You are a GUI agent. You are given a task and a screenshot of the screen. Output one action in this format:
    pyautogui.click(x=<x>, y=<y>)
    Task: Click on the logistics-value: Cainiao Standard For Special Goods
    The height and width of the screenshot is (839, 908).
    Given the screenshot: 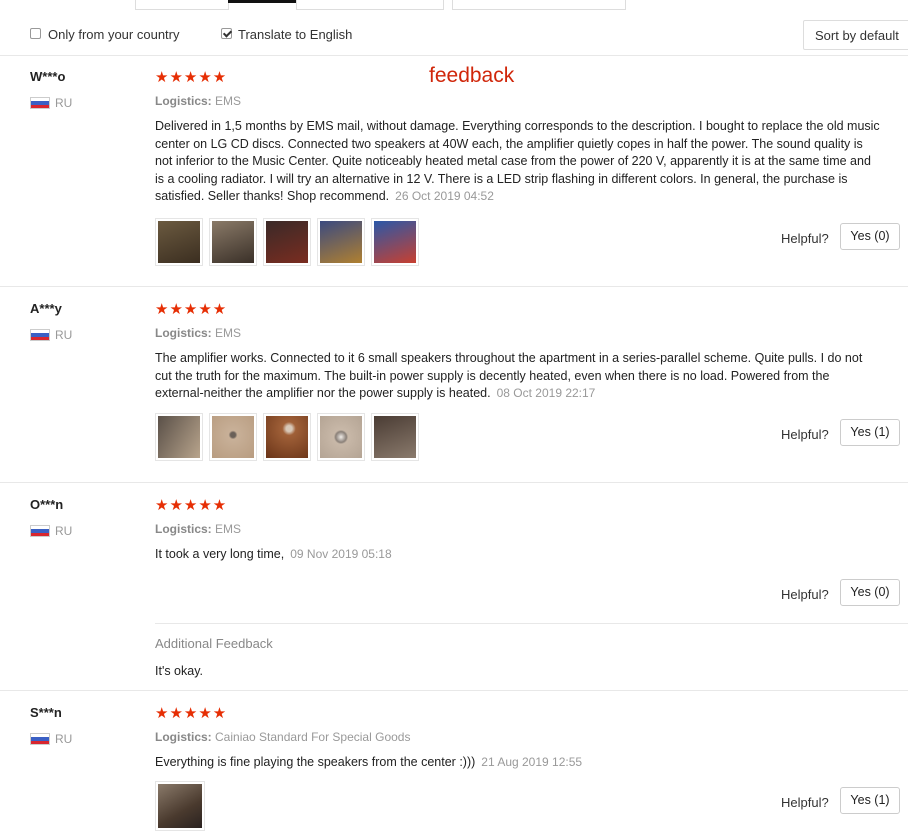 What is the action you would take?
    pyautogui.click(x=313, y=737)
    